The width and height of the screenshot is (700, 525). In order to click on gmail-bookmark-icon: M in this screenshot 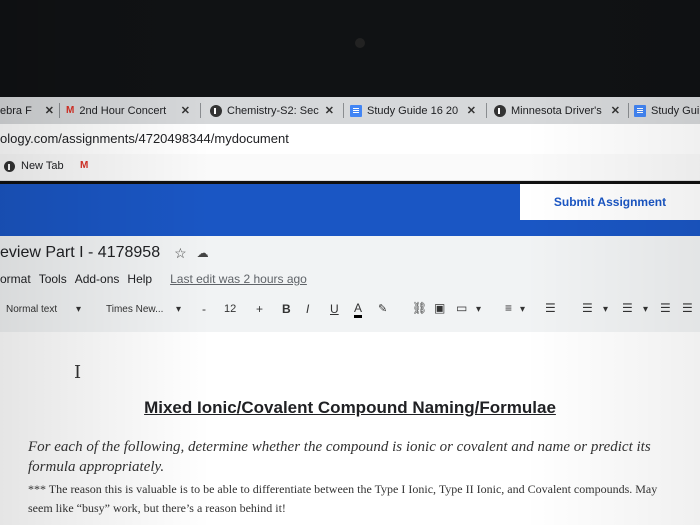, I will do `click(84, 165)`.